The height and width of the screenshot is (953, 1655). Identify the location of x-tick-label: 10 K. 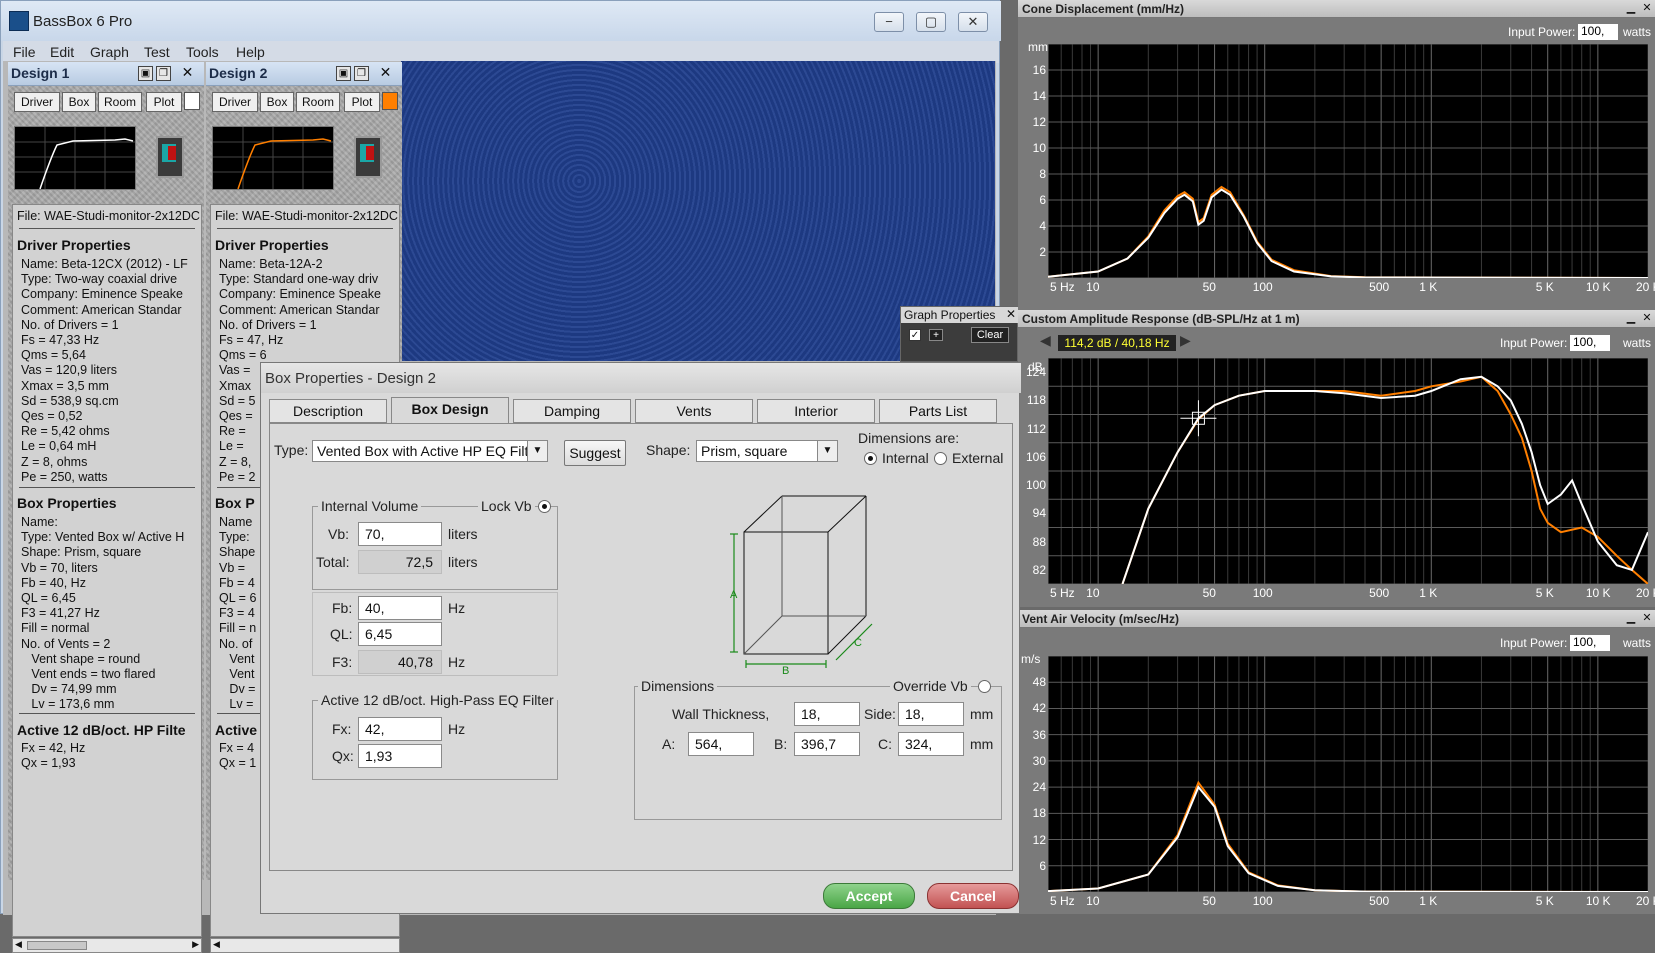
(1598, 593).